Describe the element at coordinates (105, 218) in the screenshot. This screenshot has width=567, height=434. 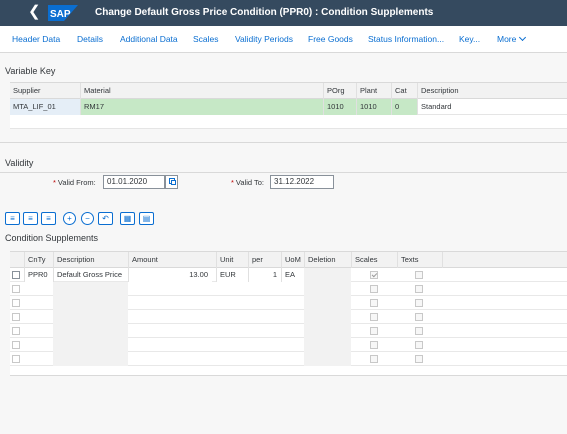
I see `undo-icon: ↶` at that location.